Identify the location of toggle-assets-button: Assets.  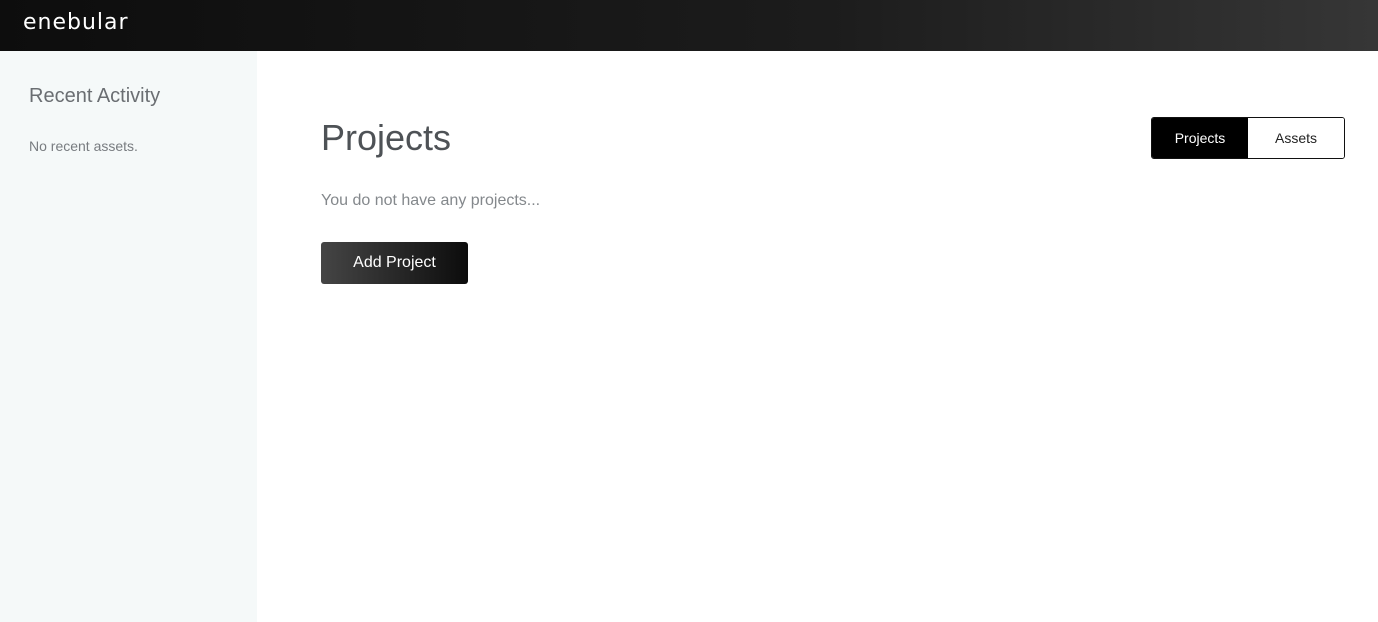
(1296, 138).